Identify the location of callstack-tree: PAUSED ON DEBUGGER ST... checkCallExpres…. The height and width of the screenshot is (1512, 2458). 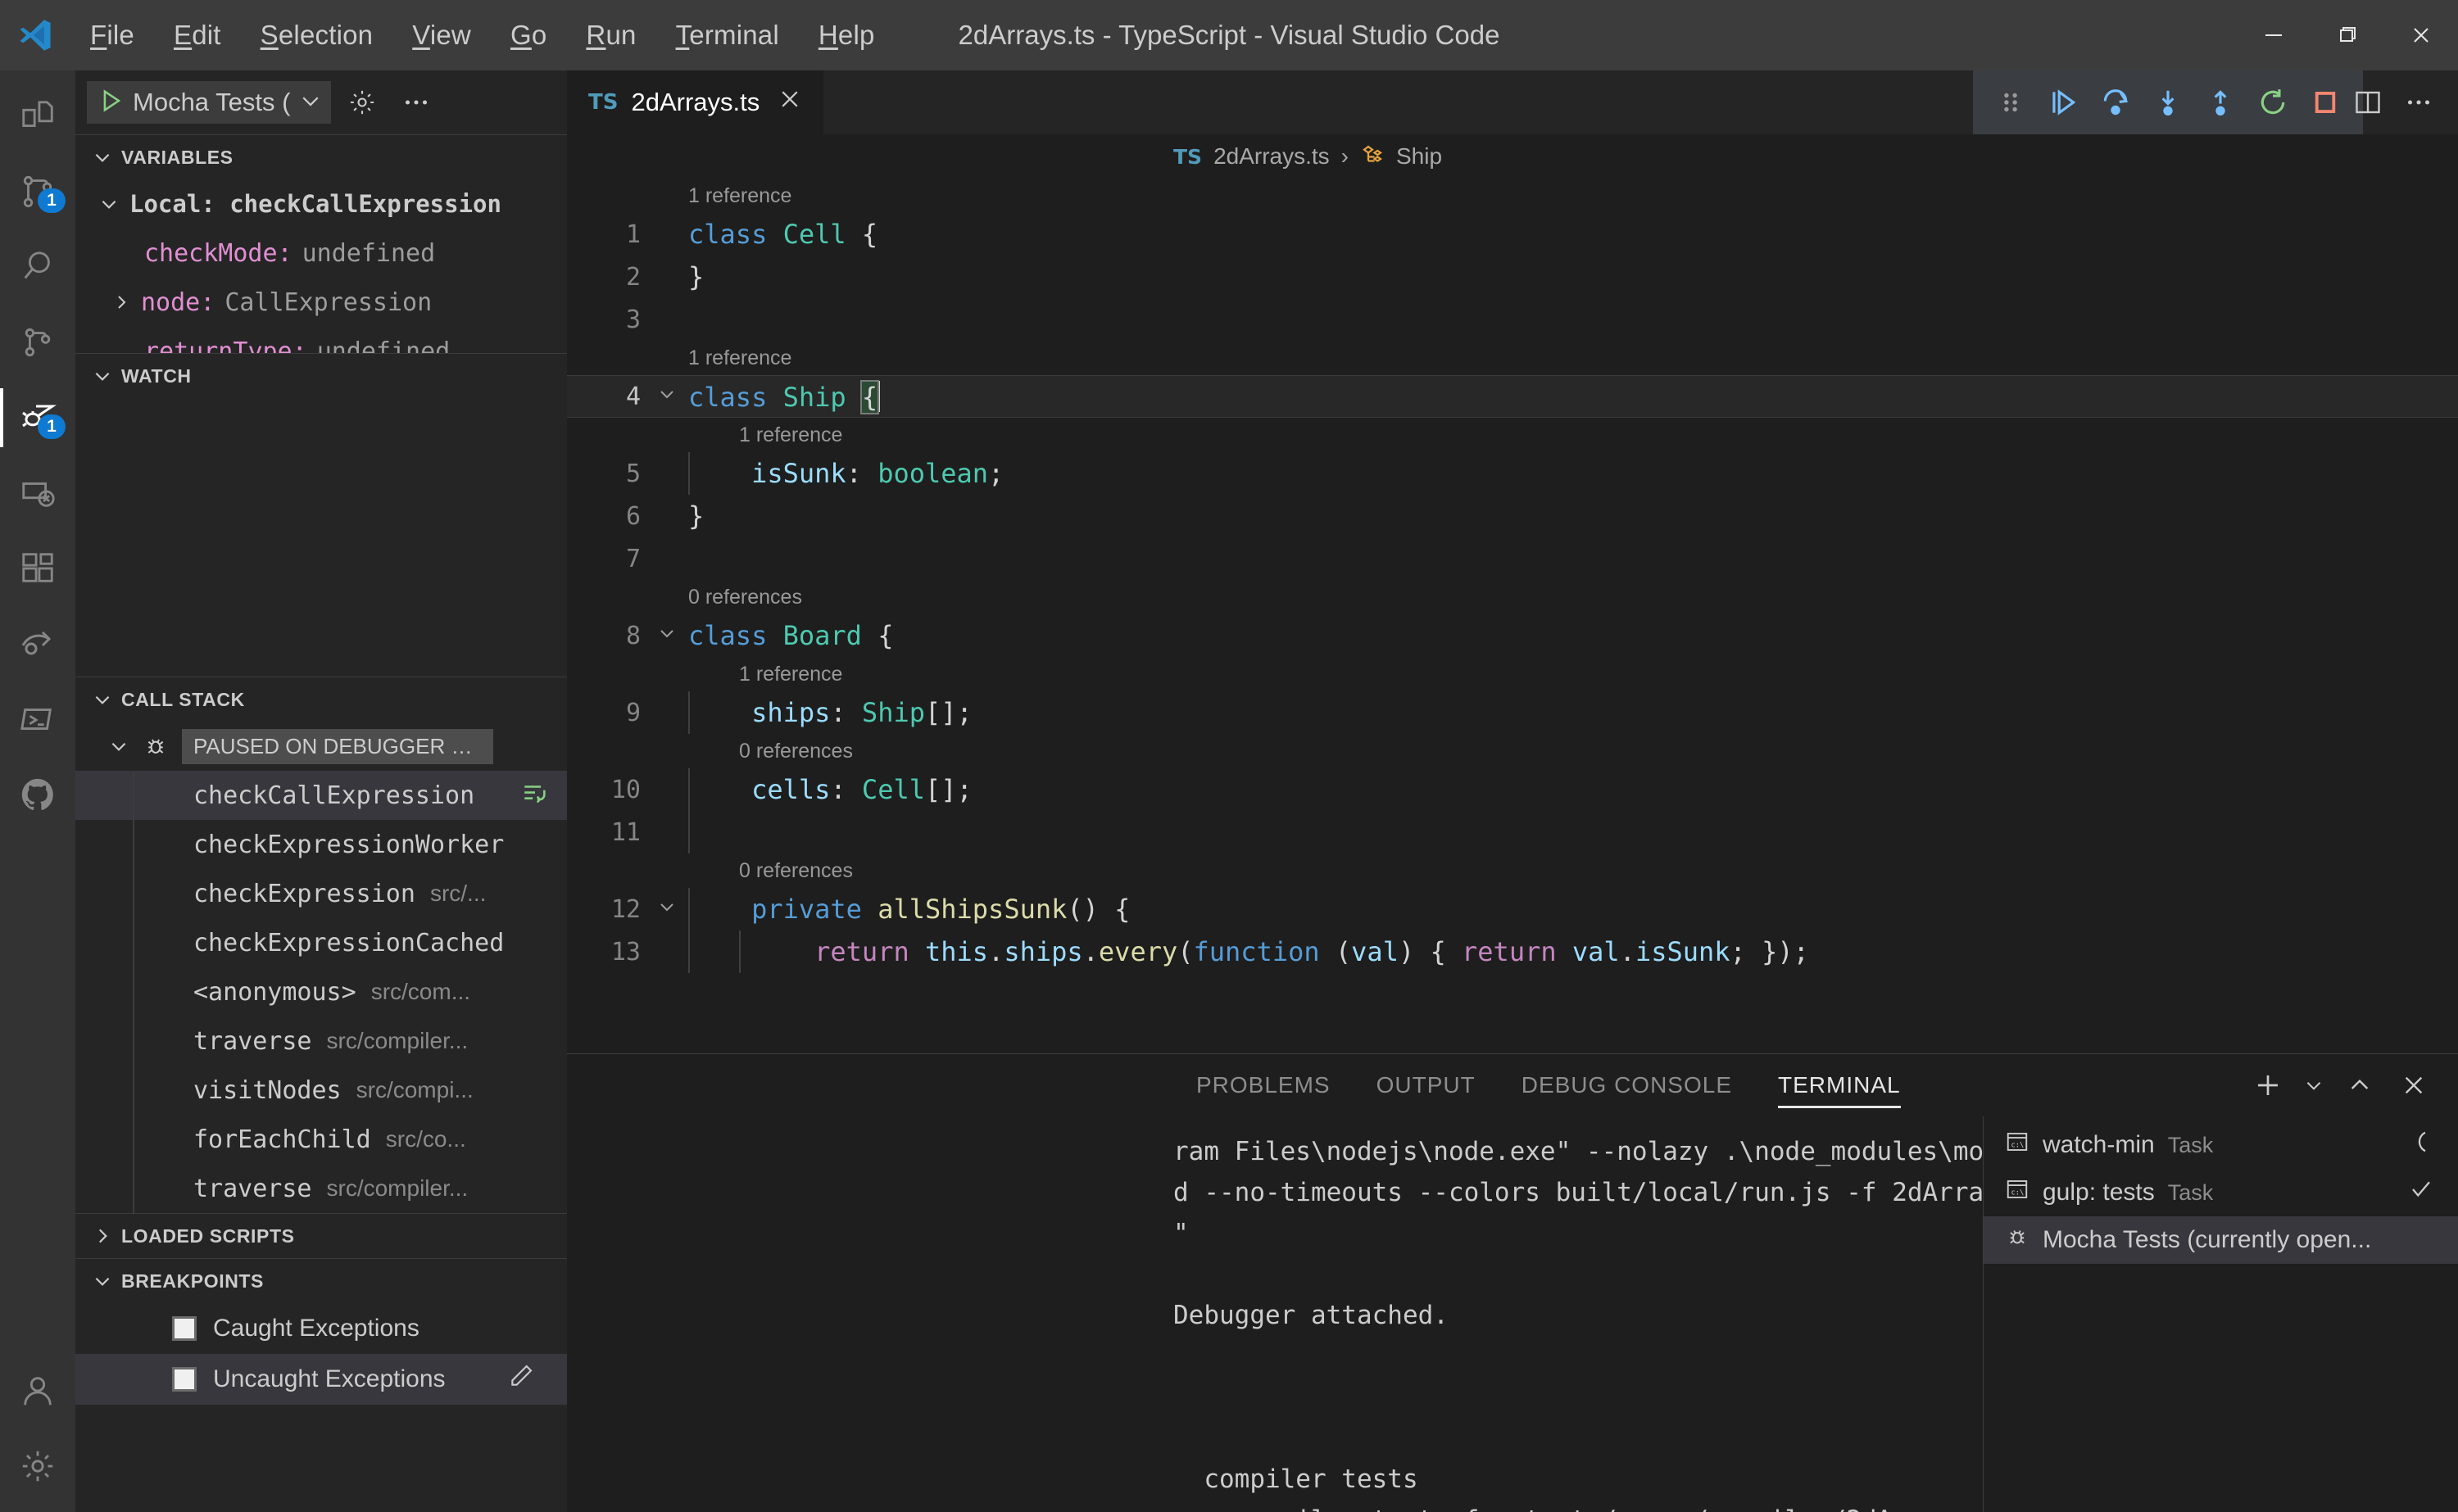
(321, 967).